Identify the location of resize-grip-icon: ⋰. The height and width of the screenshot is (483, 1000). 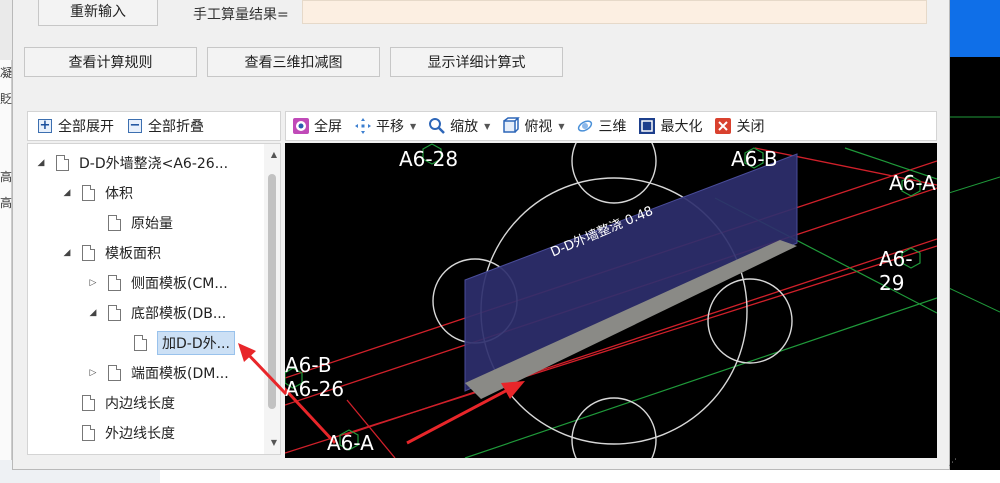
(954, 464).